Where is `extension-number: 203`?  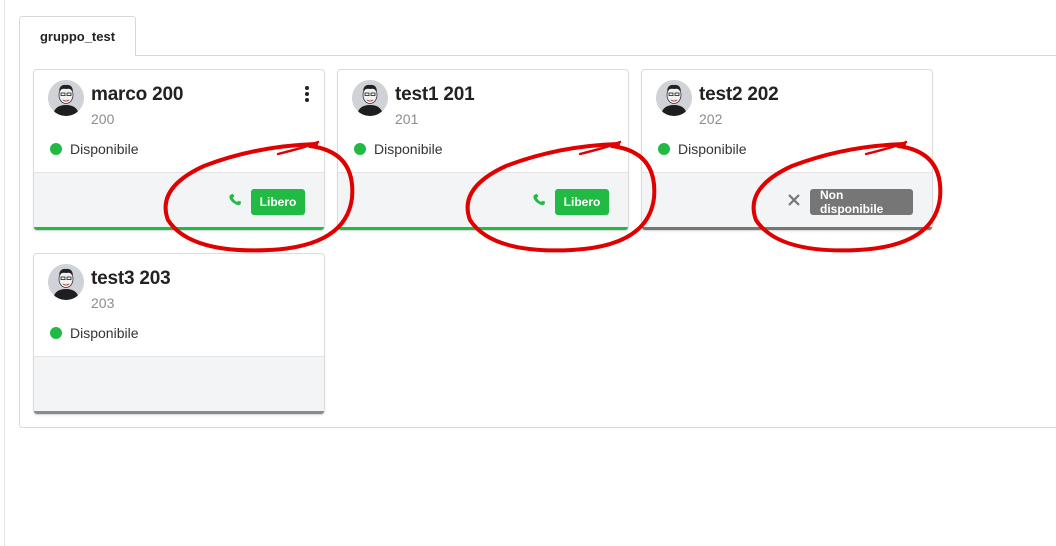 extension-number: 203 is located at coordinates (103, 303).